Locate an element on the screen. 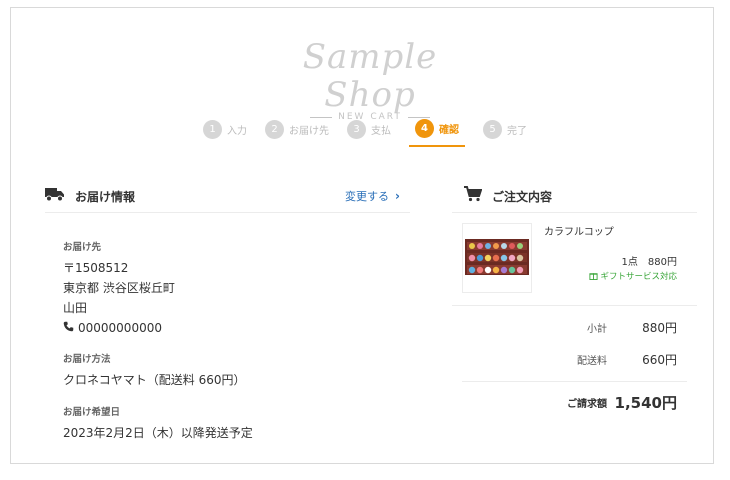  gift-text: ギフトサービス対応 is located at coordinates (638, 277).